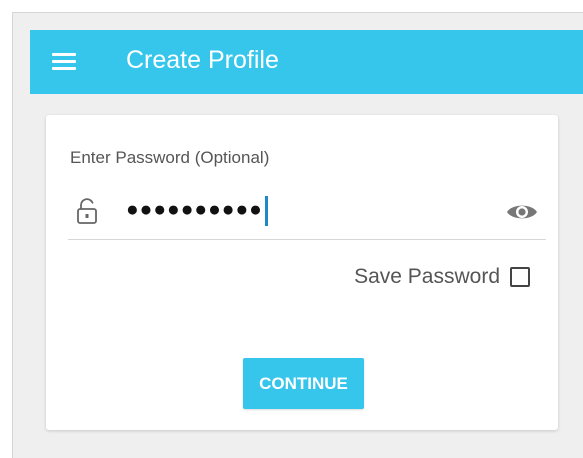 The height and width of the screenshot is (458, 583). I want to click on eye-icon, so click(522, 212).